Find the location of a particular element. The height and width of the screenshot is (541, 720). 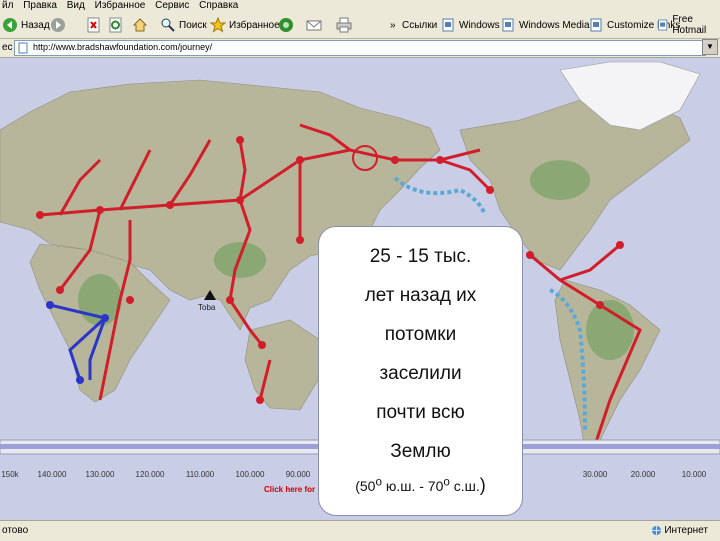

menu-view: Вид is located at coordinates (77, 6).